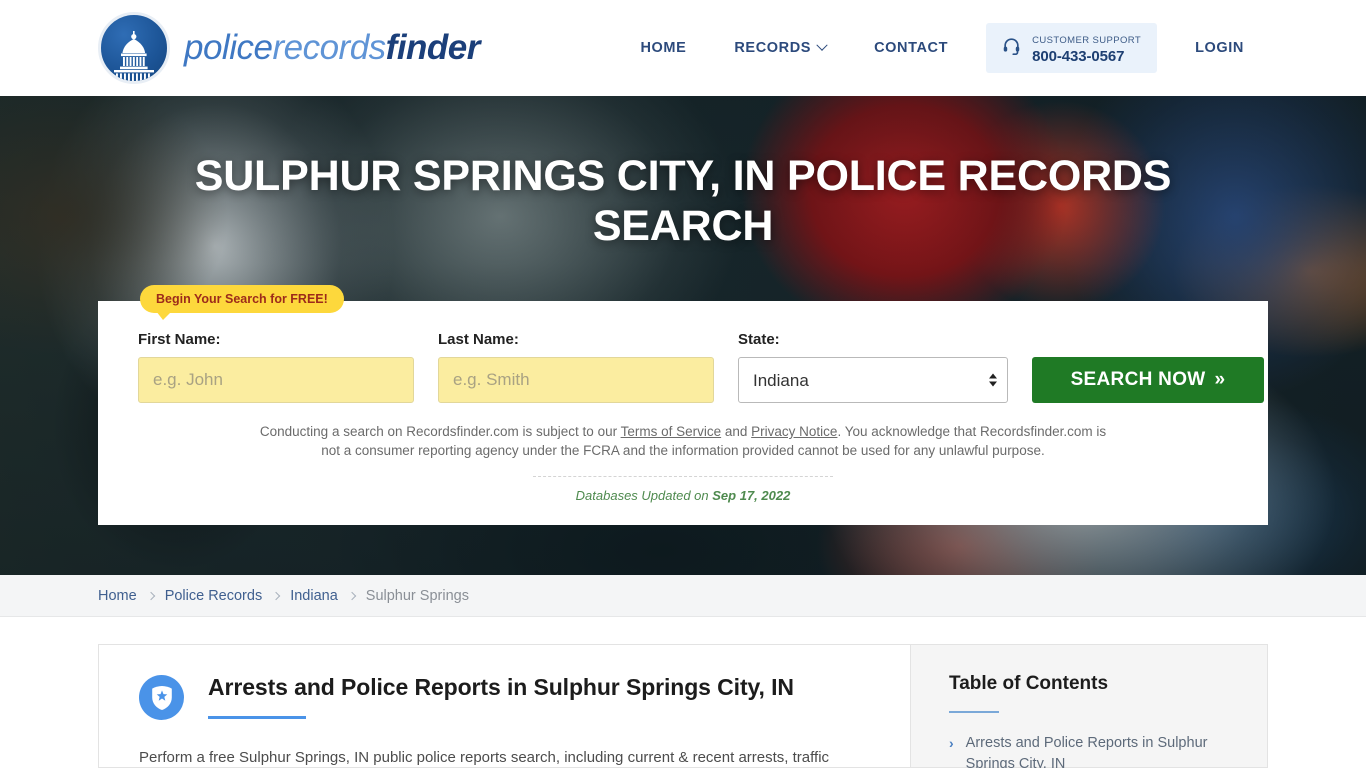 The width and height of the screenshot is (1366, 768). What do you see at coordinates (179, 339) in the screenshot?
I see `first-name-label: First Name:` at bounding box center [179, 339].